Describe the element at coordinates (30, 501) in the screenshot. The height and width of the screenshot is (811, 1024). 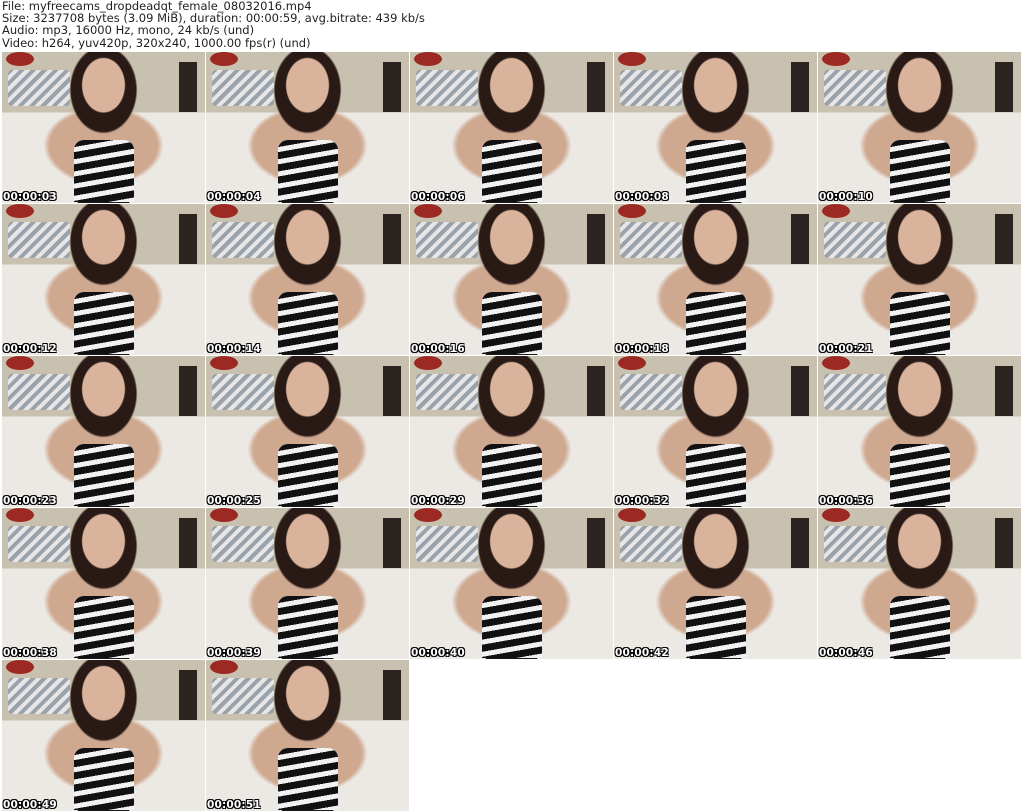
I see `thumbnail-timestamp: 00:00:23` at that location.